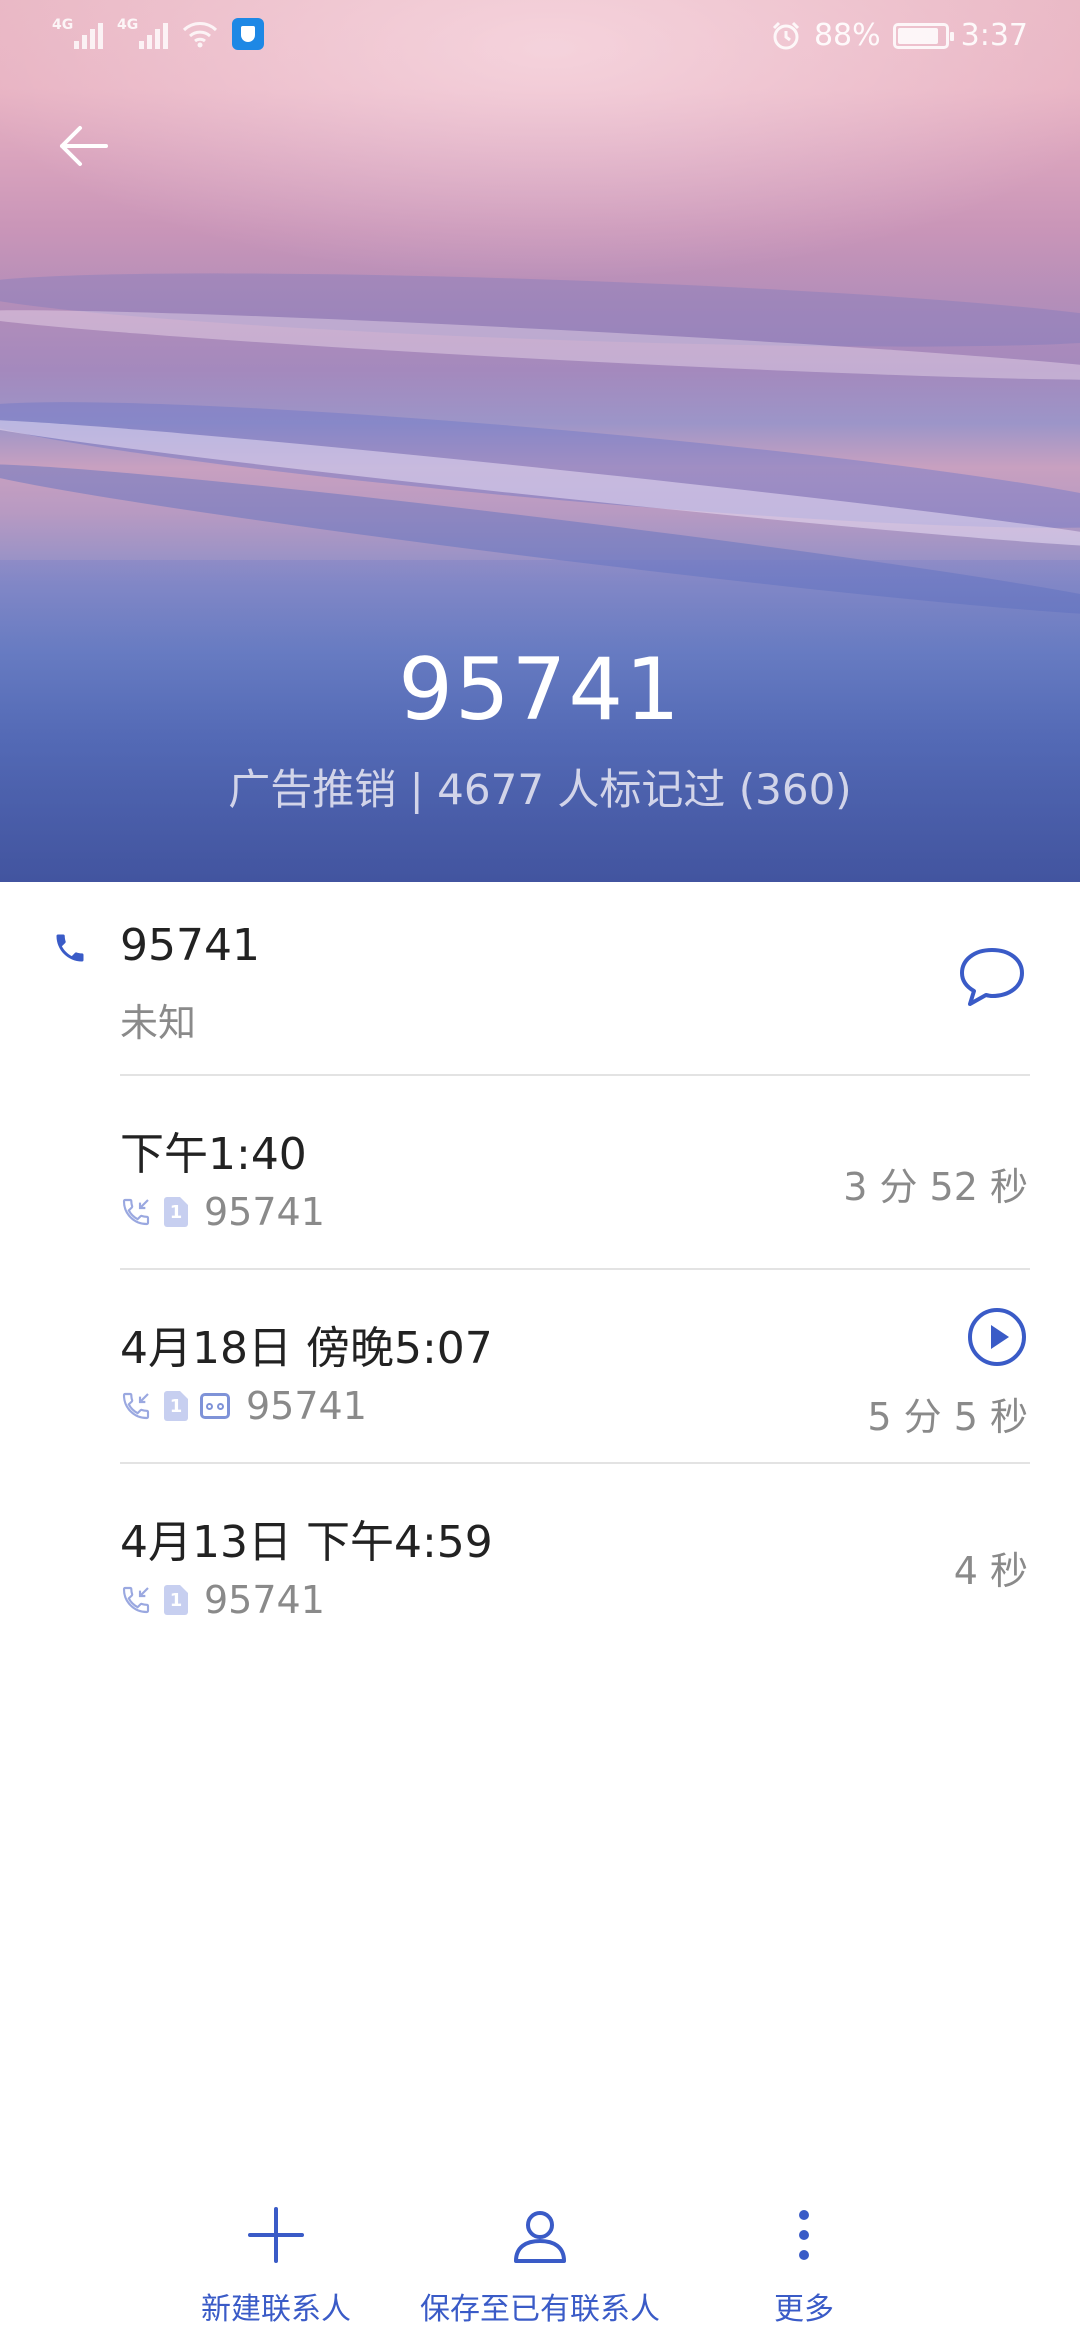  Describe the element at coordinates (276, 2309) in the screenshot. I see `new-contact-label: 新建联系人` at that location.